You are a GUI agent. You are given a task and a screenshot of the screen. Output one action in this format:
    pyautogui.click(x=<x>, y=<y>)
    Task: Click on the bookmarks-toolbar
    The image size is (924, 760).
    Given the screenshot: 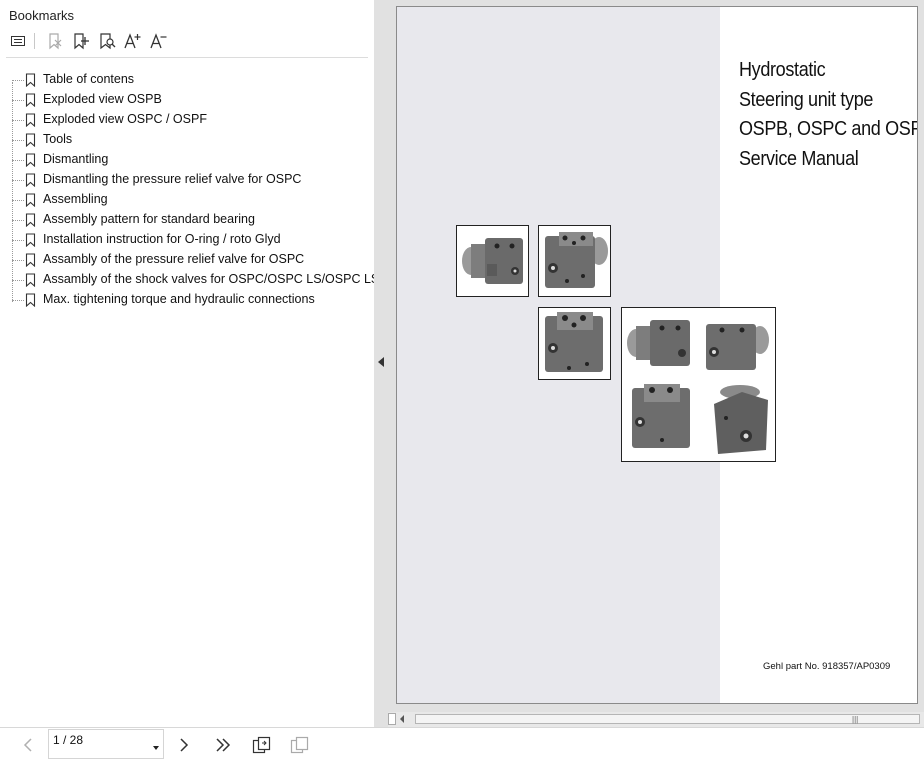 What is the action you would take?
    pyautogui.click(x=187, y=42)
    